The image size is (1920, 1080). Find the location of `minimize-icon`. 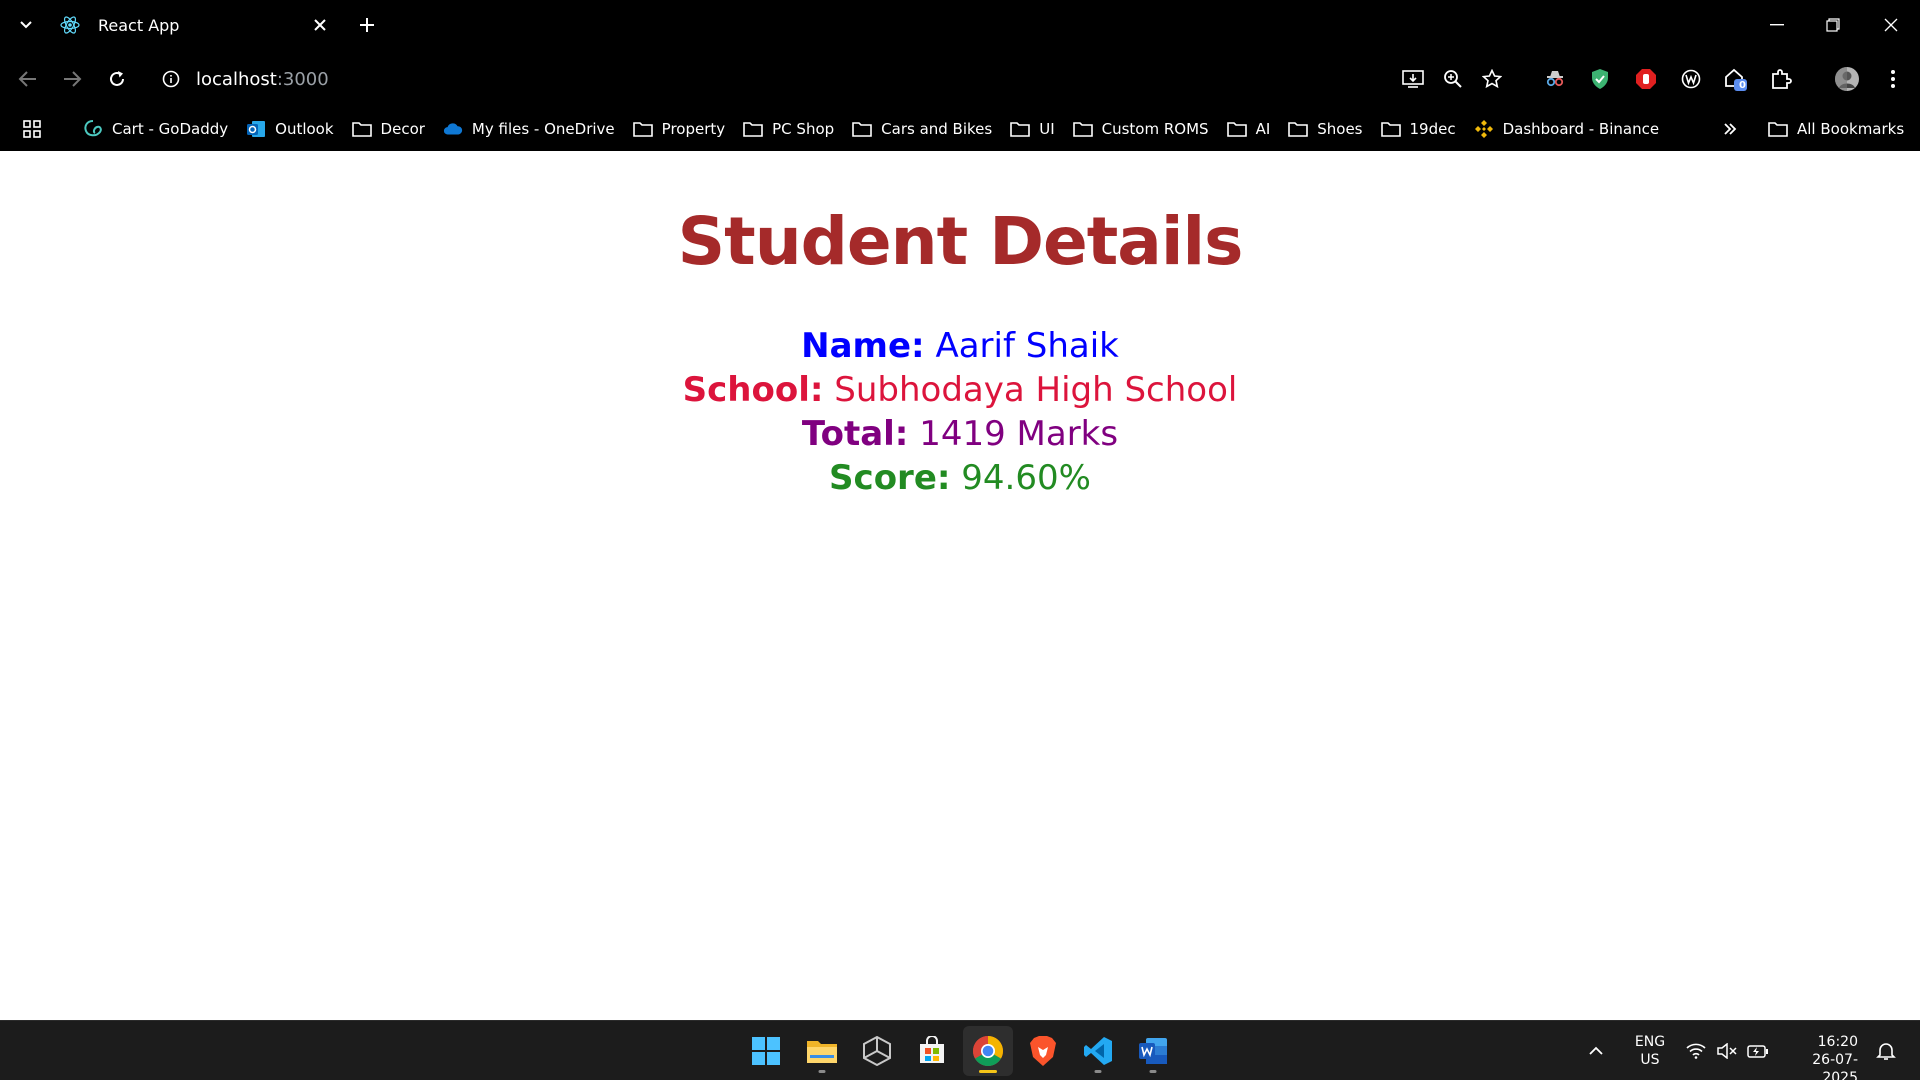

minimize-icon is located at coordinates (1777, 25).